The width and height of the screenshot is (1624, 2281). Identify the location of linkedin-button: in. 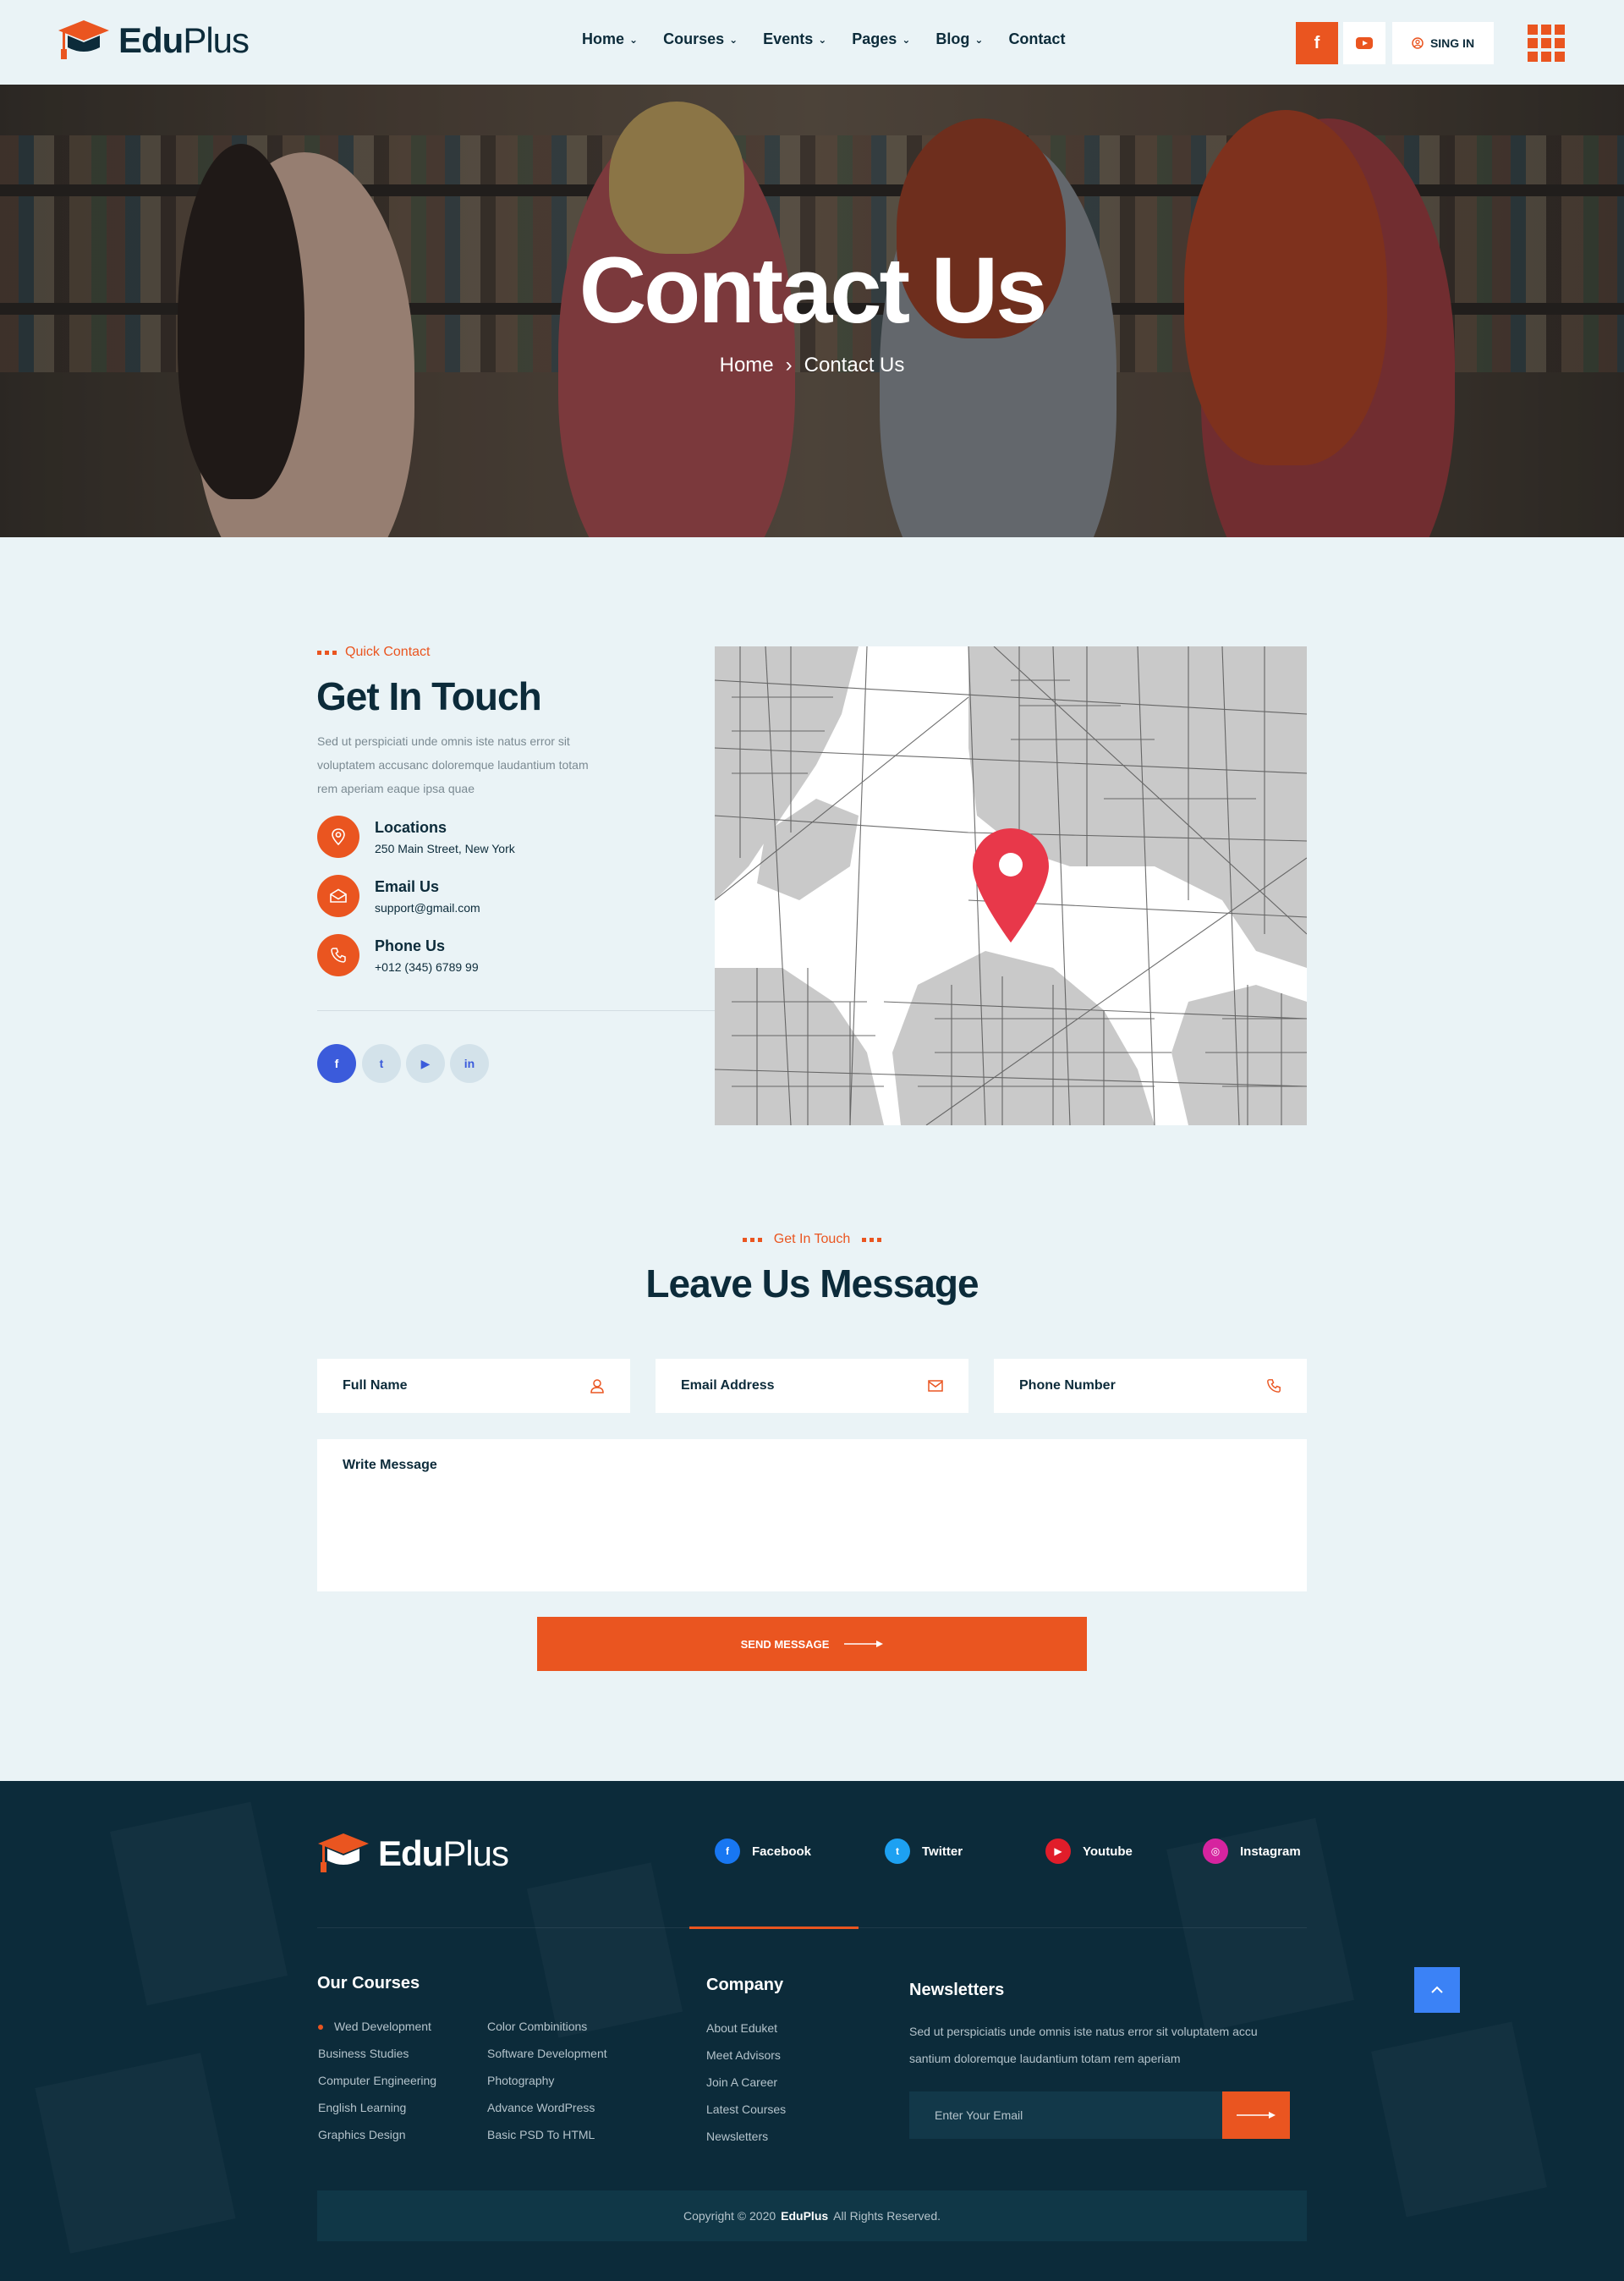
(470, 1063).